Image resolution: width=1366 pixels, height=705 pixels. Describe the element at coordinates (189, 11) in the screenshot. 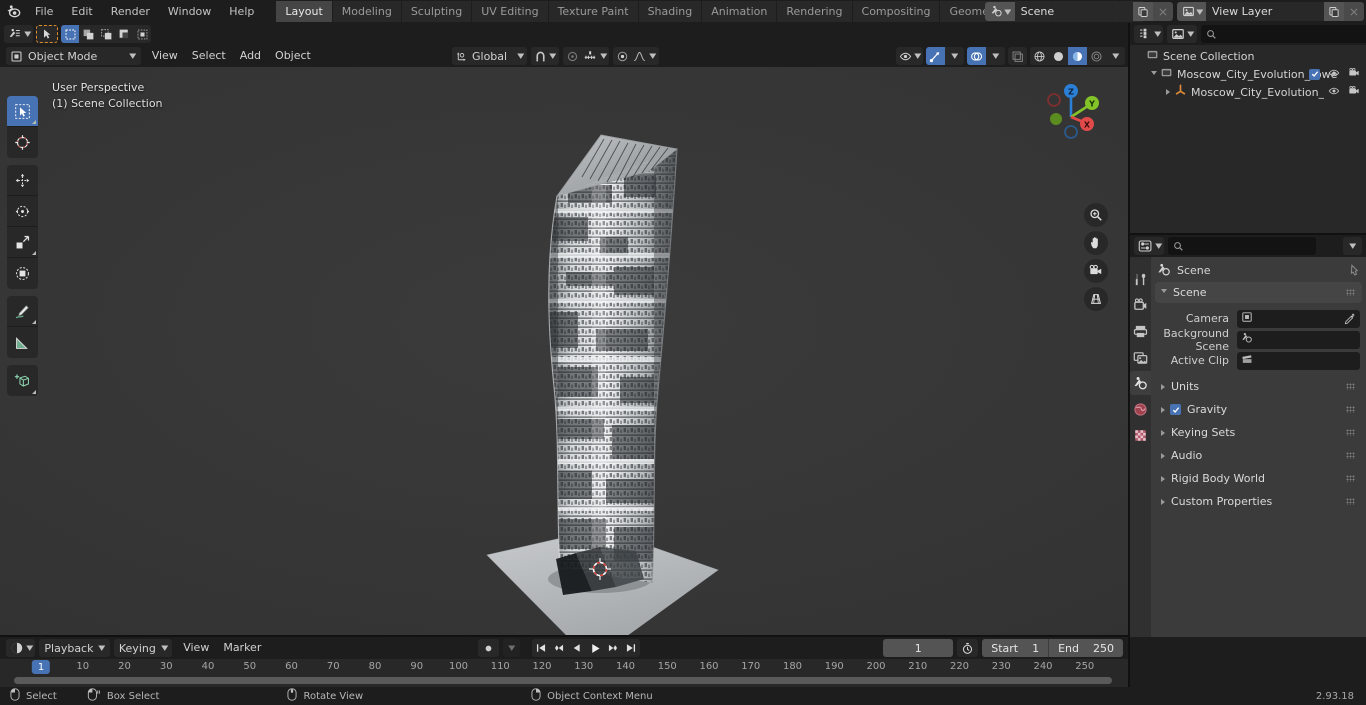

I see `menu-window: Window` at that location.